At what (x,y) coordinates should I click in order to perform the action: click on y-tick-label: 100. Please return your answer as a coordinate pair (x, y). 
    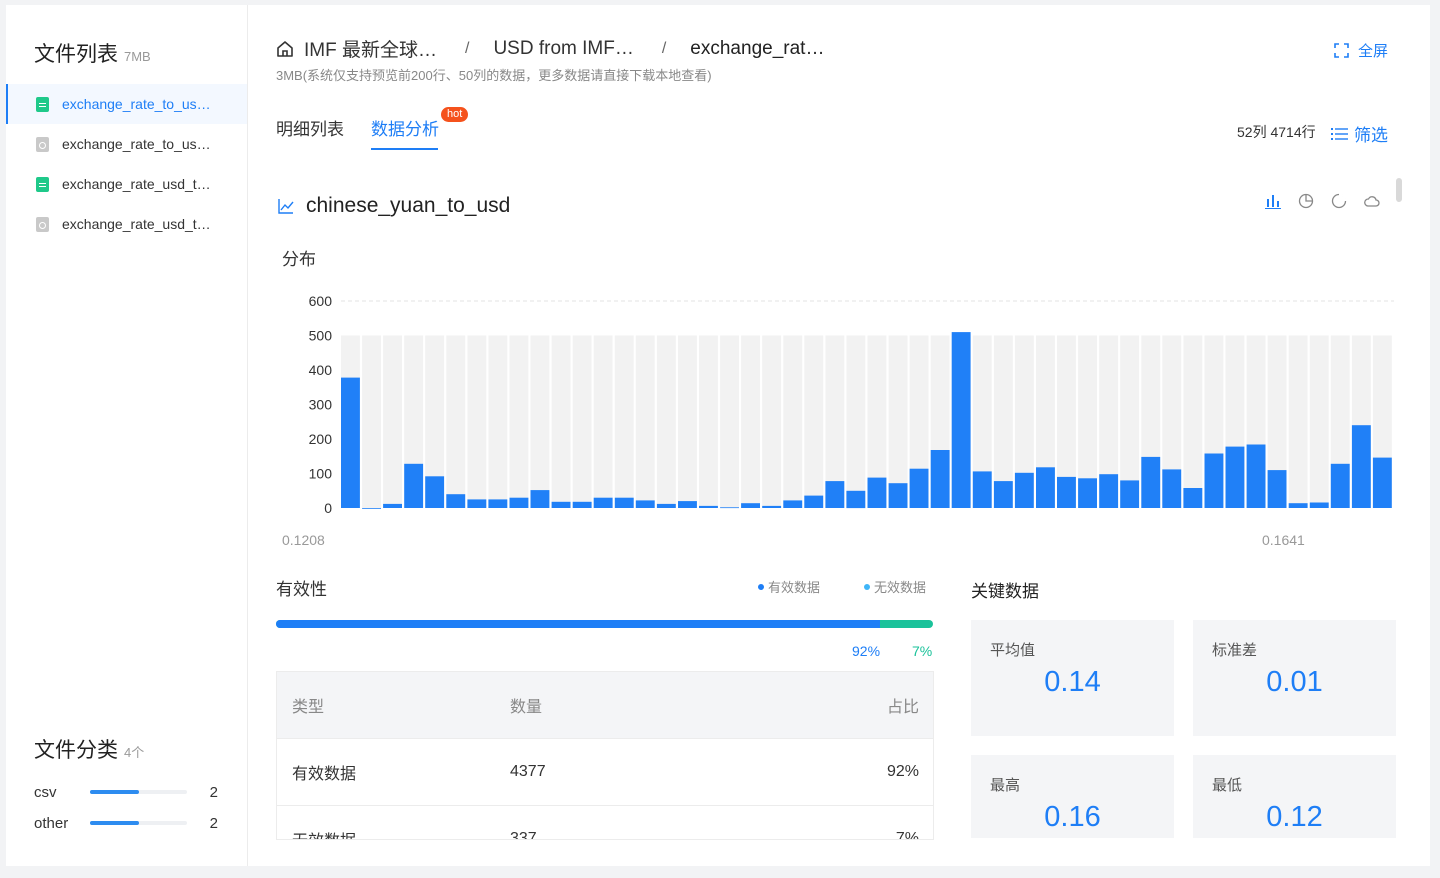
    Looking at the image, I should click on (321, 474).